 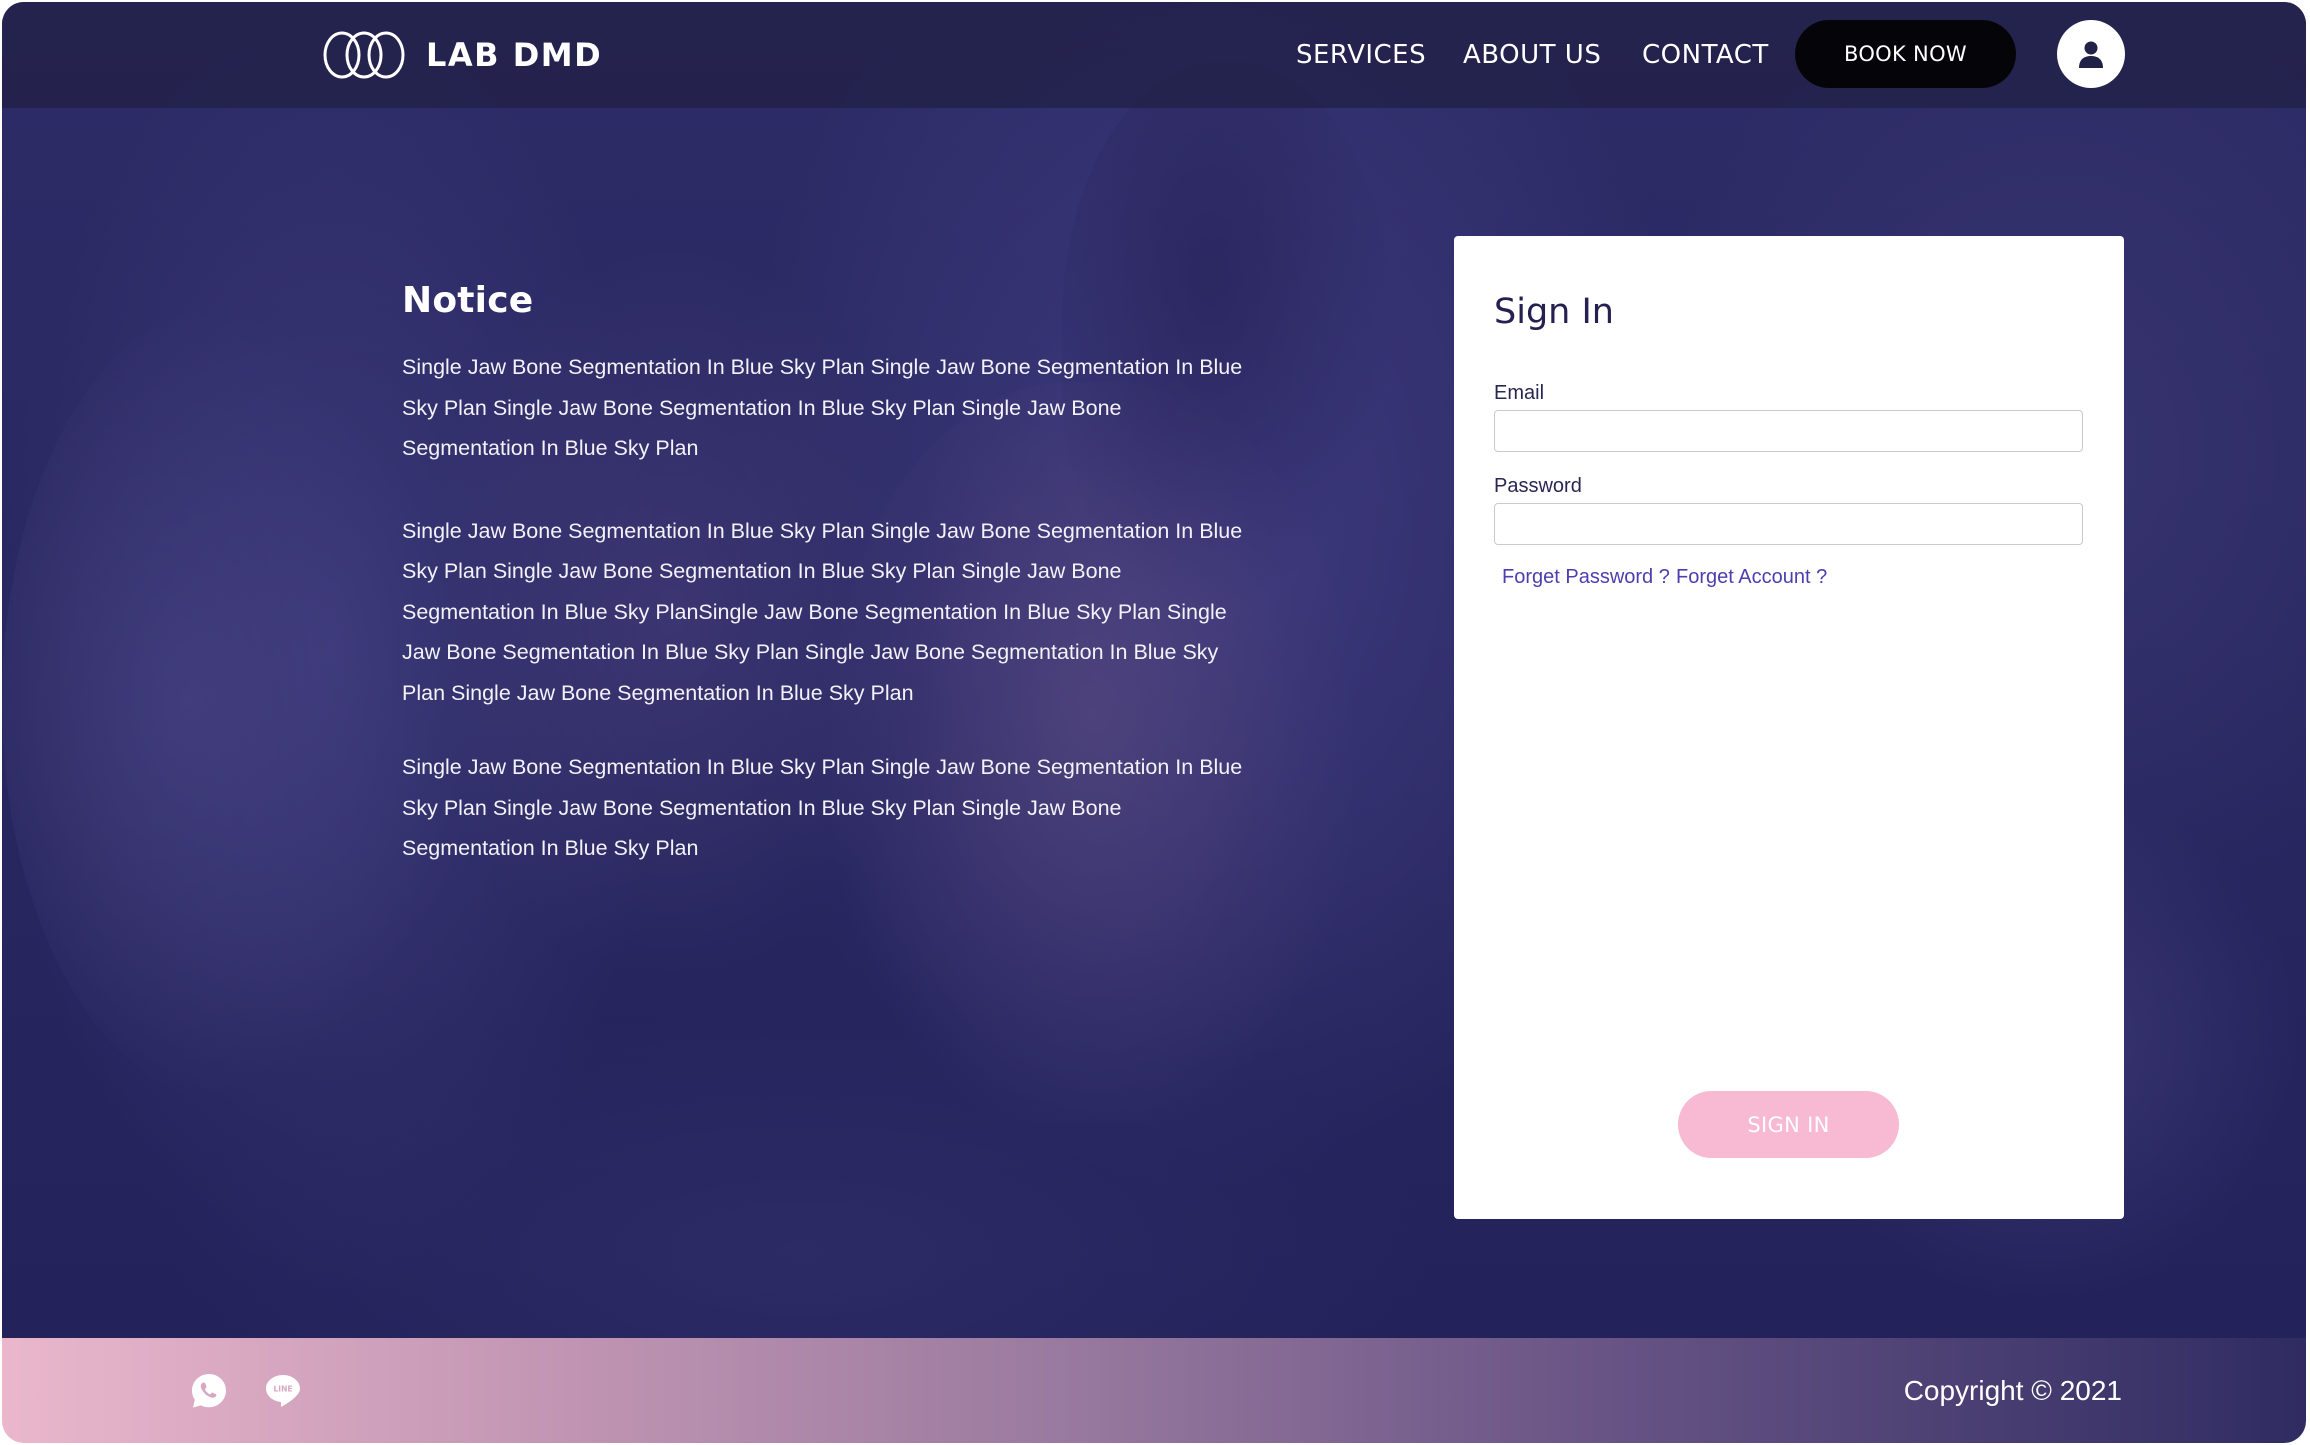 What do you see at coordinates (1554, 312) in the screenshot?
I see `sign-in-title: Sign In` at bounding box center [1554, 312].